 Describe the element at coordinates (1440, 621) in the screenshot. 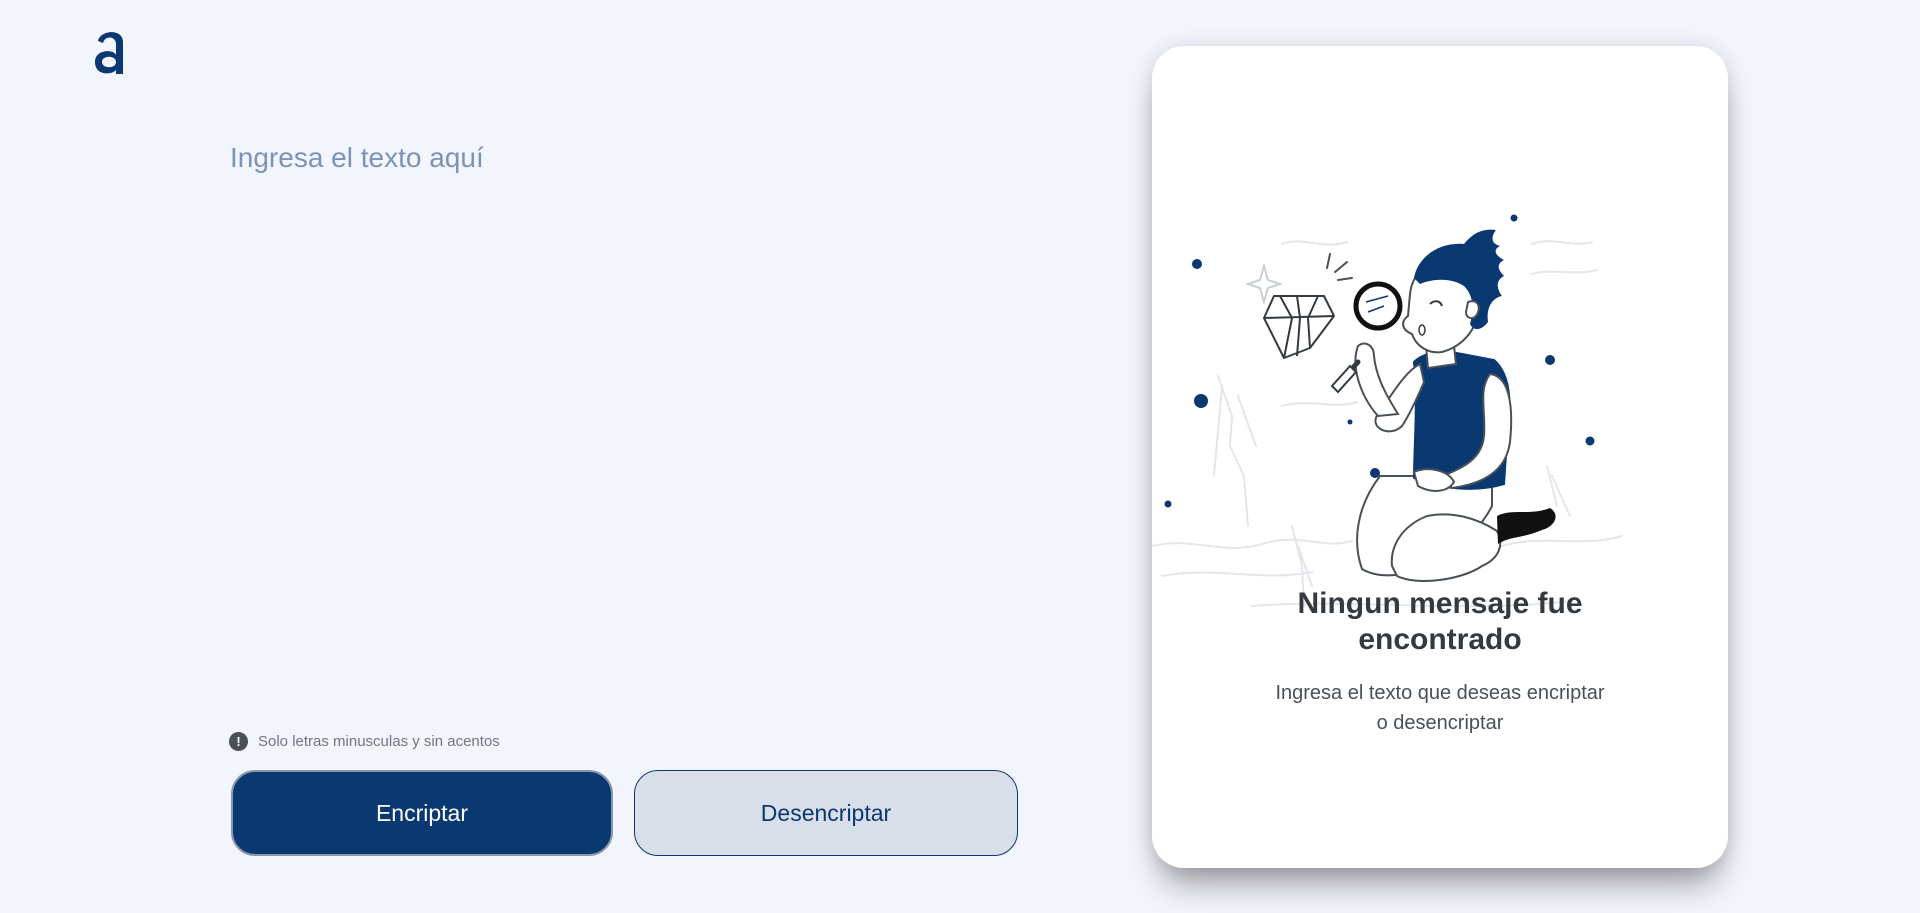

I see `empty-state-title: Ningun mensaje fue encontrado` at that location.